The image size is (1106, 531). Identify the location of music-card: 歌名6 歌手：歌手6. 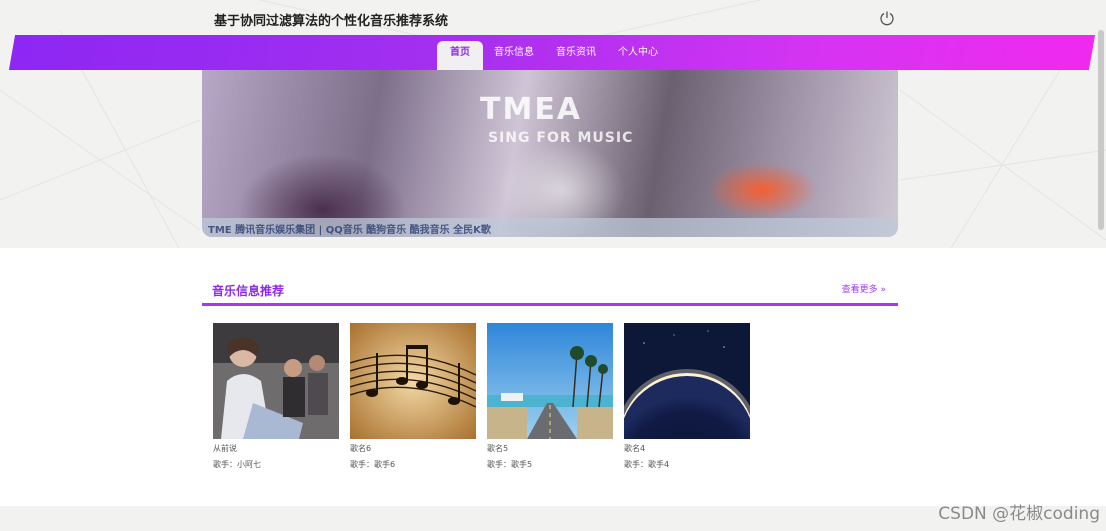
(413, 396).